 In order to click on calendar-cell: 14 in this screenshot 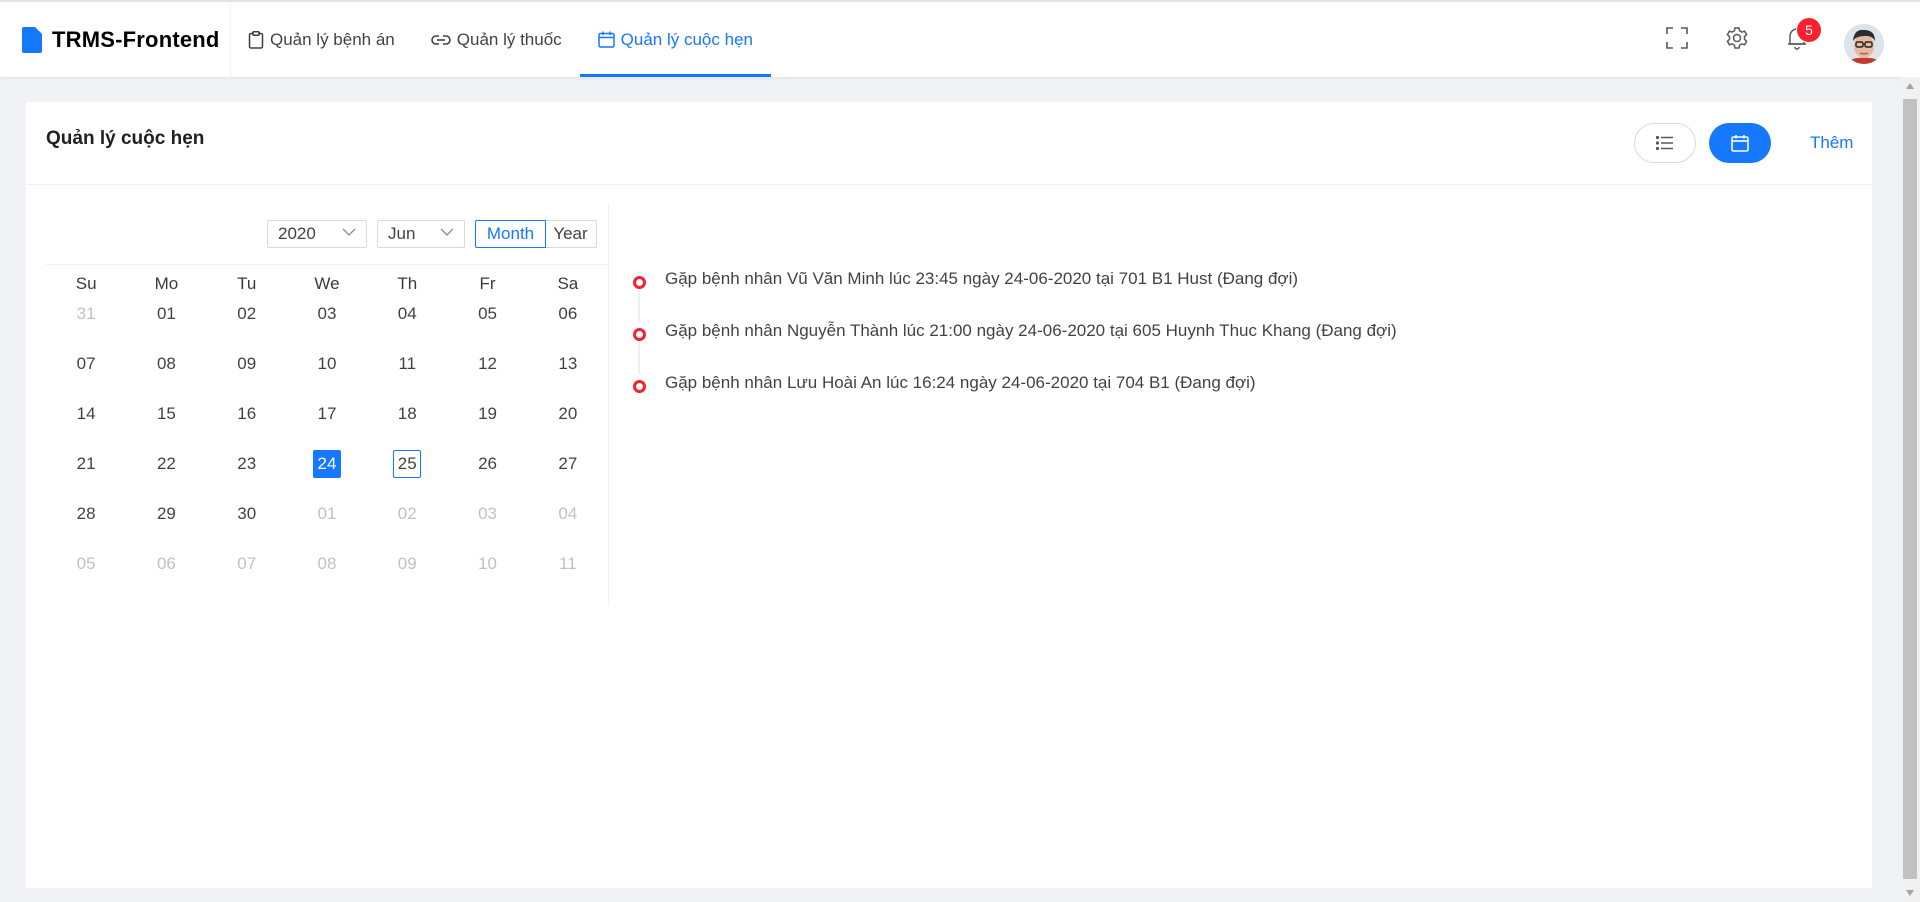, I will do `click(86, 423)`.